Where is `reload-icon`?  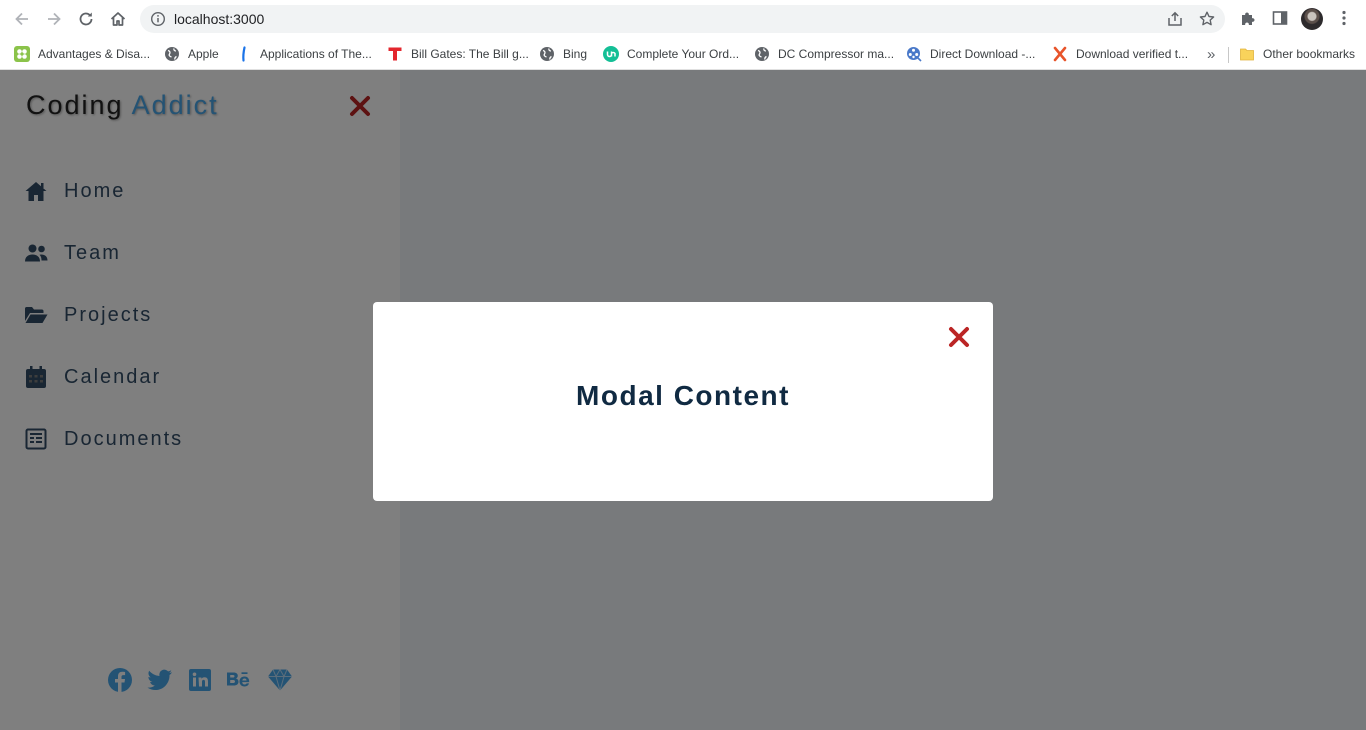 reload-icon is located at coordinates (86, 19).